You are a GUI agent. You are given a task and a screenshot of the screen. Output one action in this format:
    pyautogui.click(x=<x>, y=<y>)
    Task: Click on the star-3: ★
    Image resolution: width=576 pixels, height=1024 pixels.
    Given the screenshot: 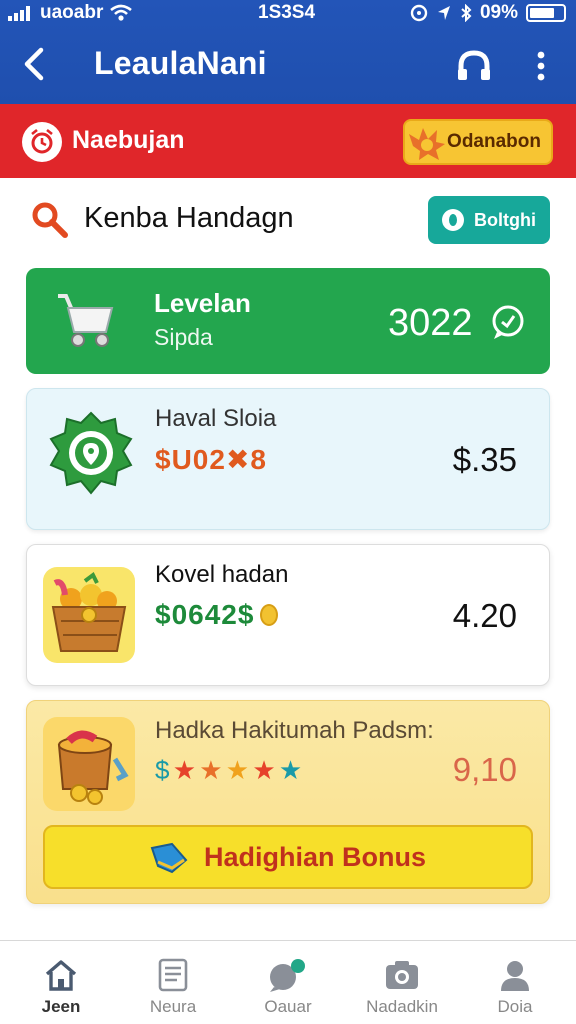 What is the action you would take?
    pyautogui.click(x=210, y=770)
    